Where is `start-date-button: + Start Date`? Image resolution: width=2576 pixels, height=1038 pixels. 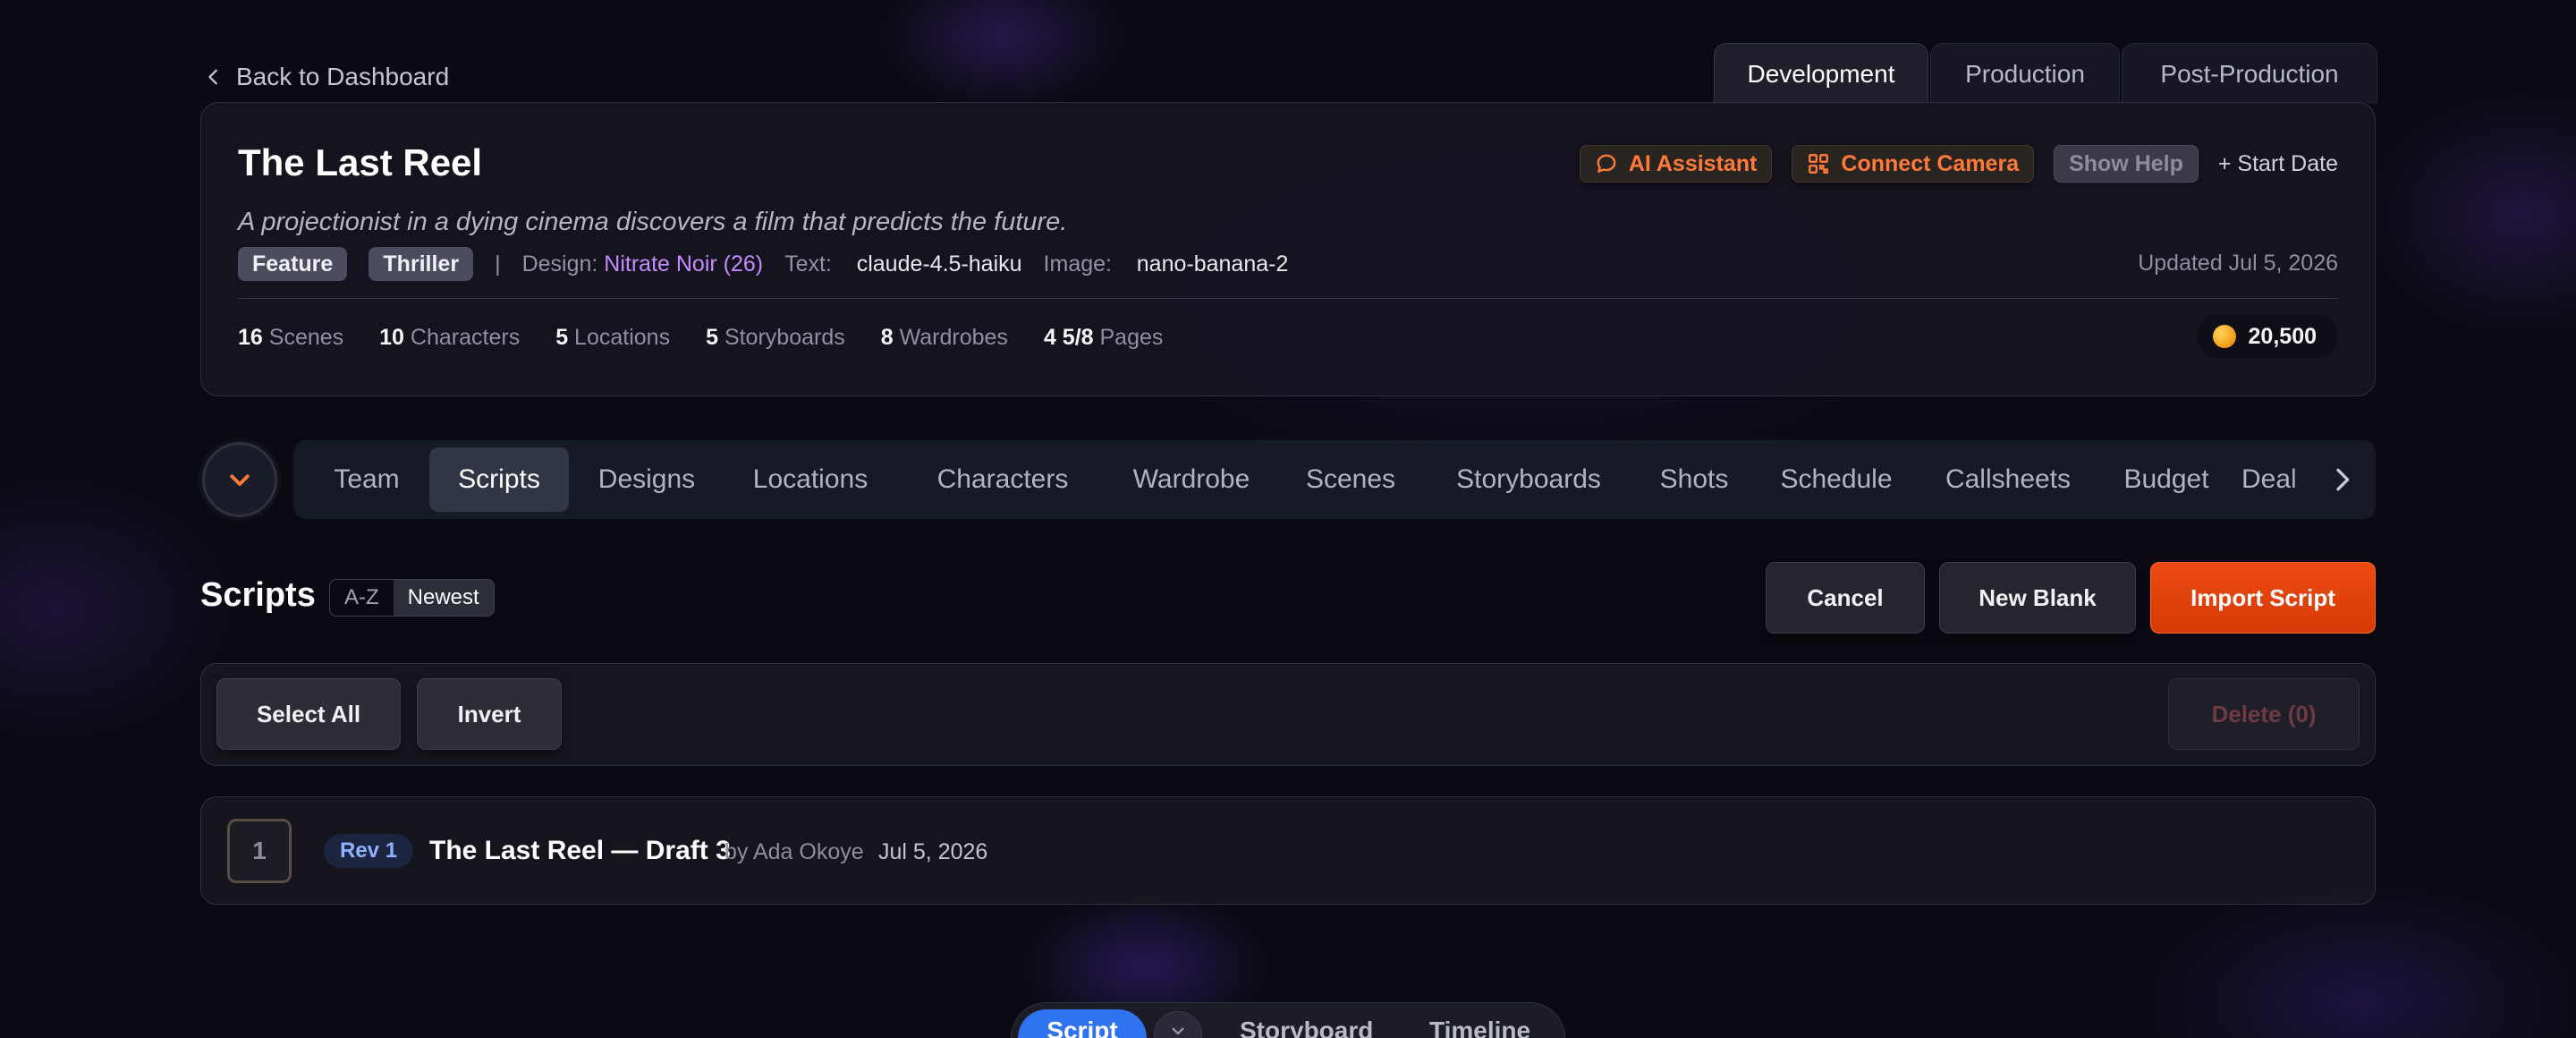
start-date-button: + Start Date is located at coordinates (2278, 164).